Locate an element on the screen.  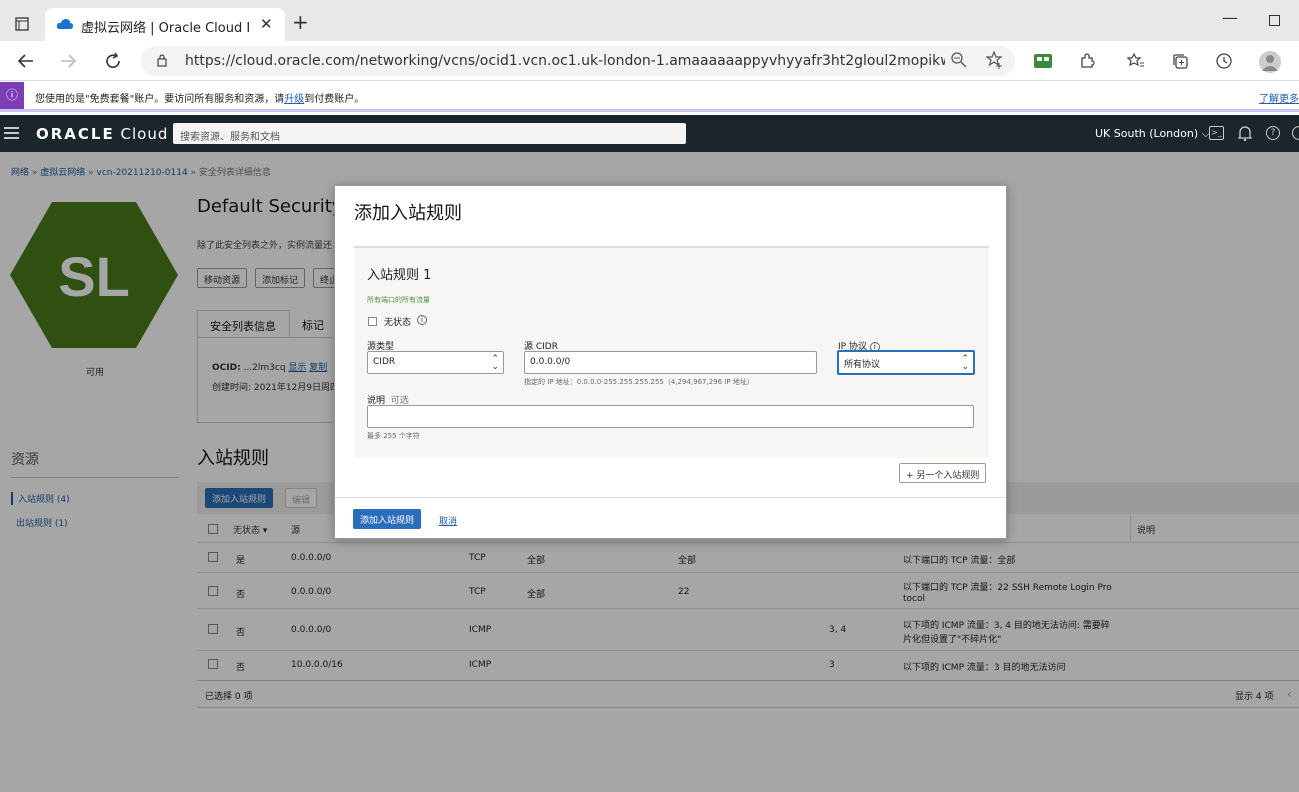
tab-actions-icon is located at coordinates (22, 24).